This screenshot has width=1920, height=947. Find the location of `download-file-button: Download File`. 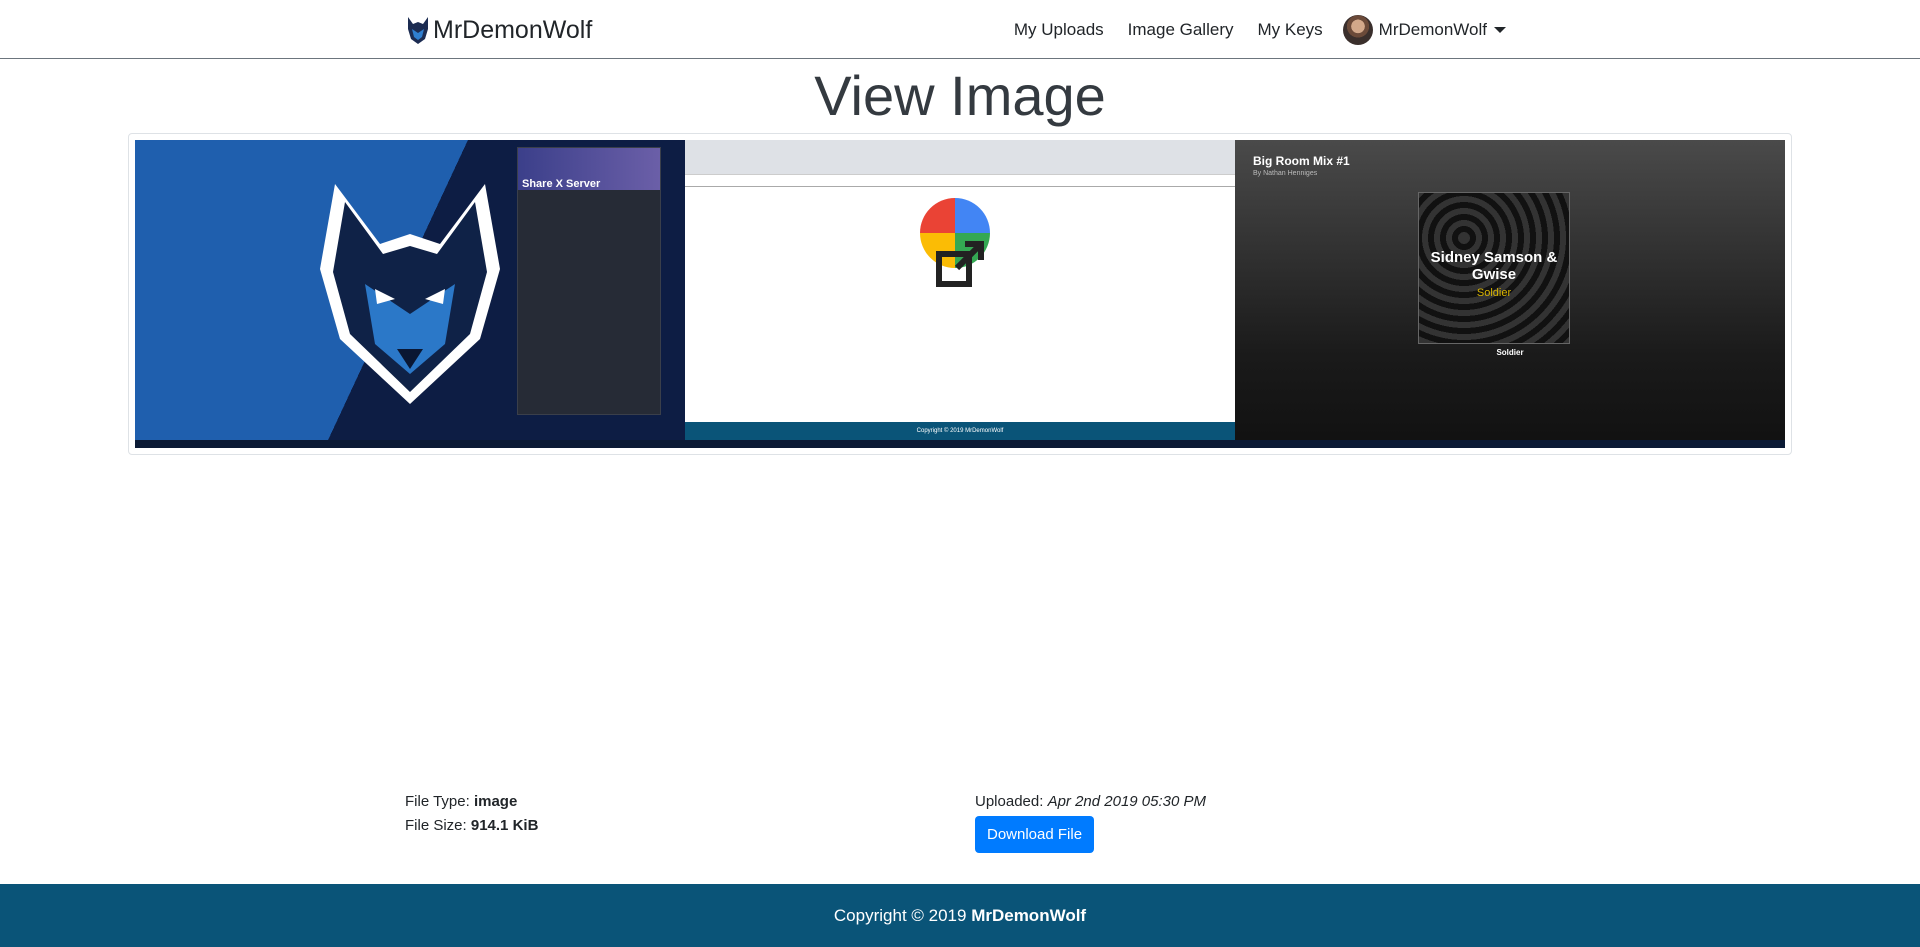

download-file-button: Download File is located at coordinates (1035, 834).